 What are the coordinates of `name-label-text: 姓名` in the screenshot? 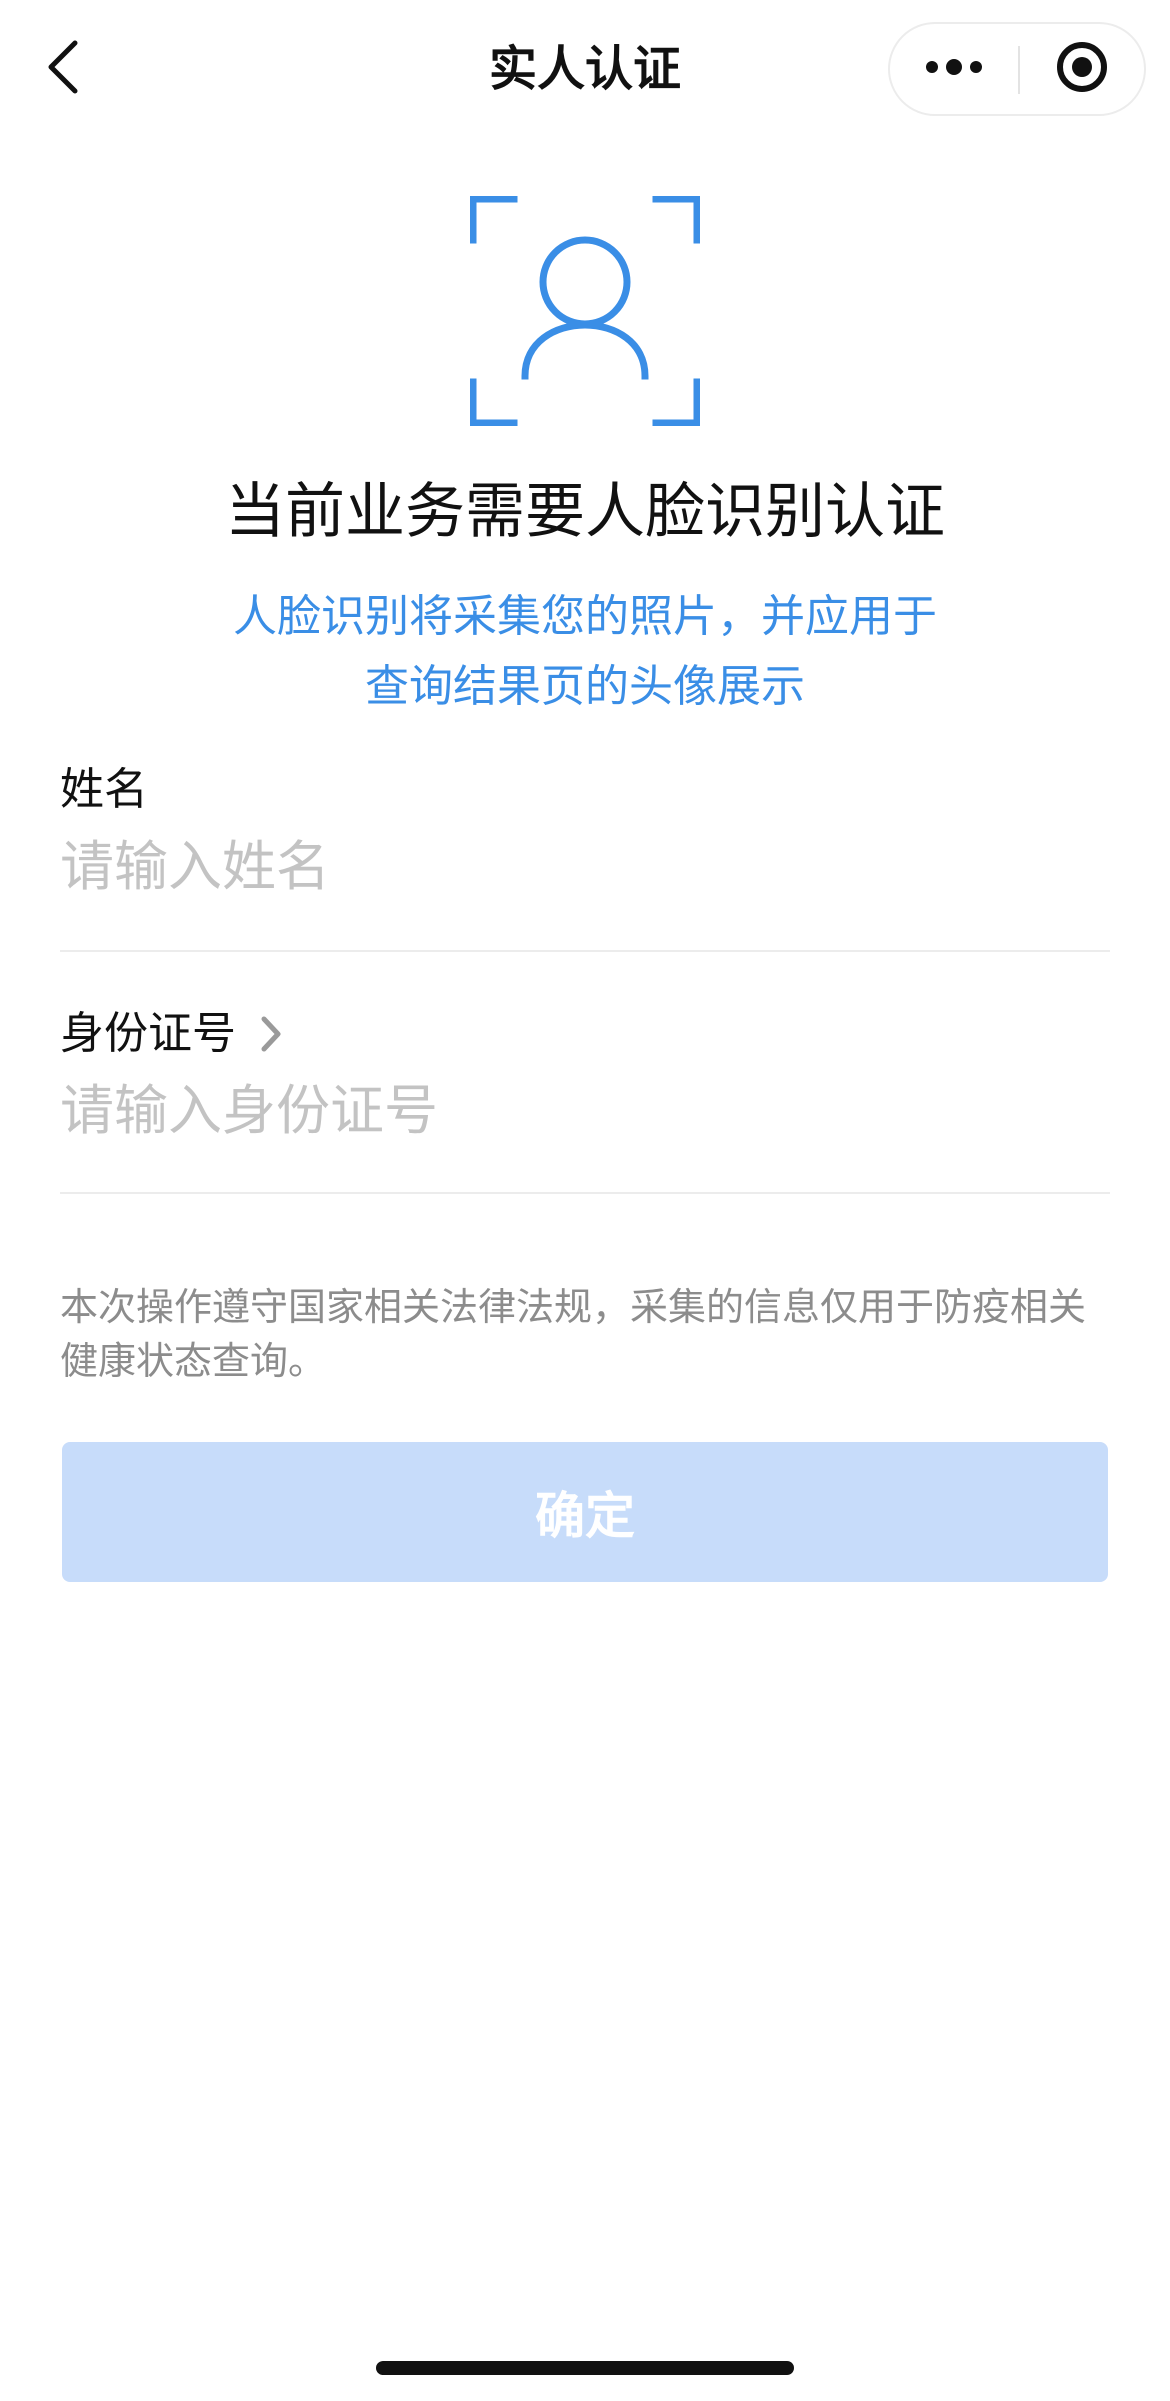 It's located at (104, 789).